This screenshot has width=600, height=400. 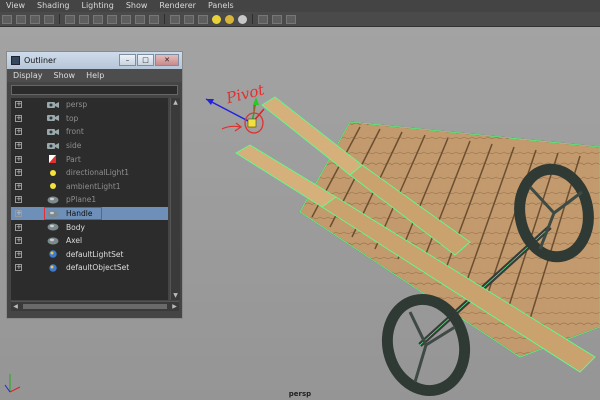 I want to click on menu-shading: Shading, so click(x=53, y=6).